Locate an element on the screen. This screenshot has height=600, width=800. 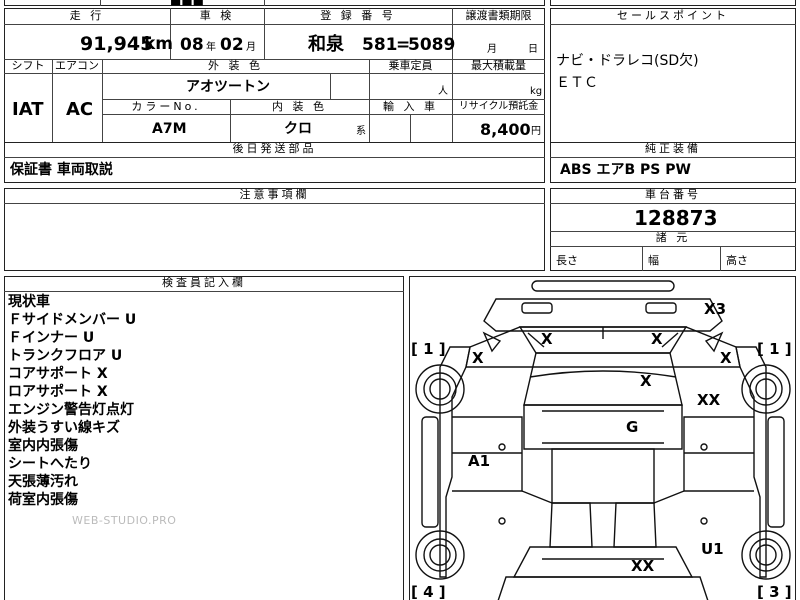
inspector-line: ロアサポート X is located at coordinates (58, 392).